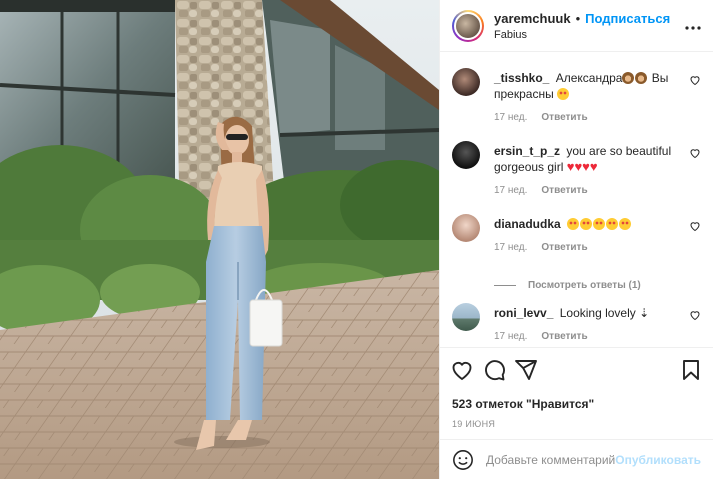 The image size is (713, 479). I want to click on comment-username: _tisshko_, so click(521, 78).